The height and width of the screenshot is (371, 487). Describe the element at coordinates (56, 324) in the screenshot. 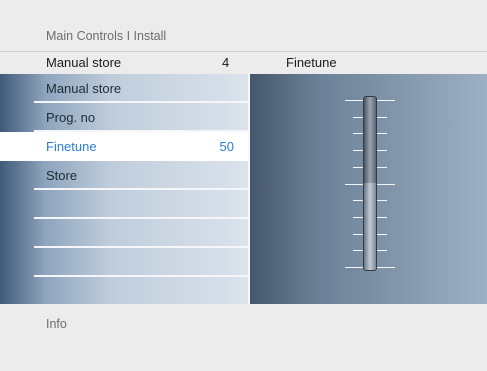

I see `info-label: Info` at that location.